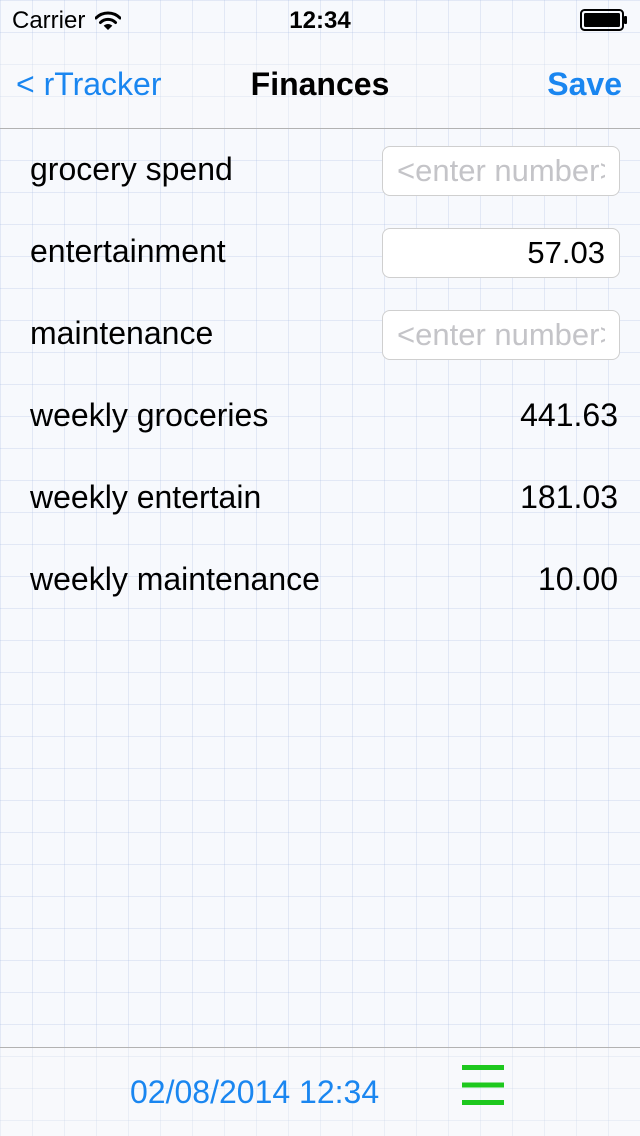 This screenshot has height=1136, width=640. I want to click on row-label: entertainment, so click(128, 251).